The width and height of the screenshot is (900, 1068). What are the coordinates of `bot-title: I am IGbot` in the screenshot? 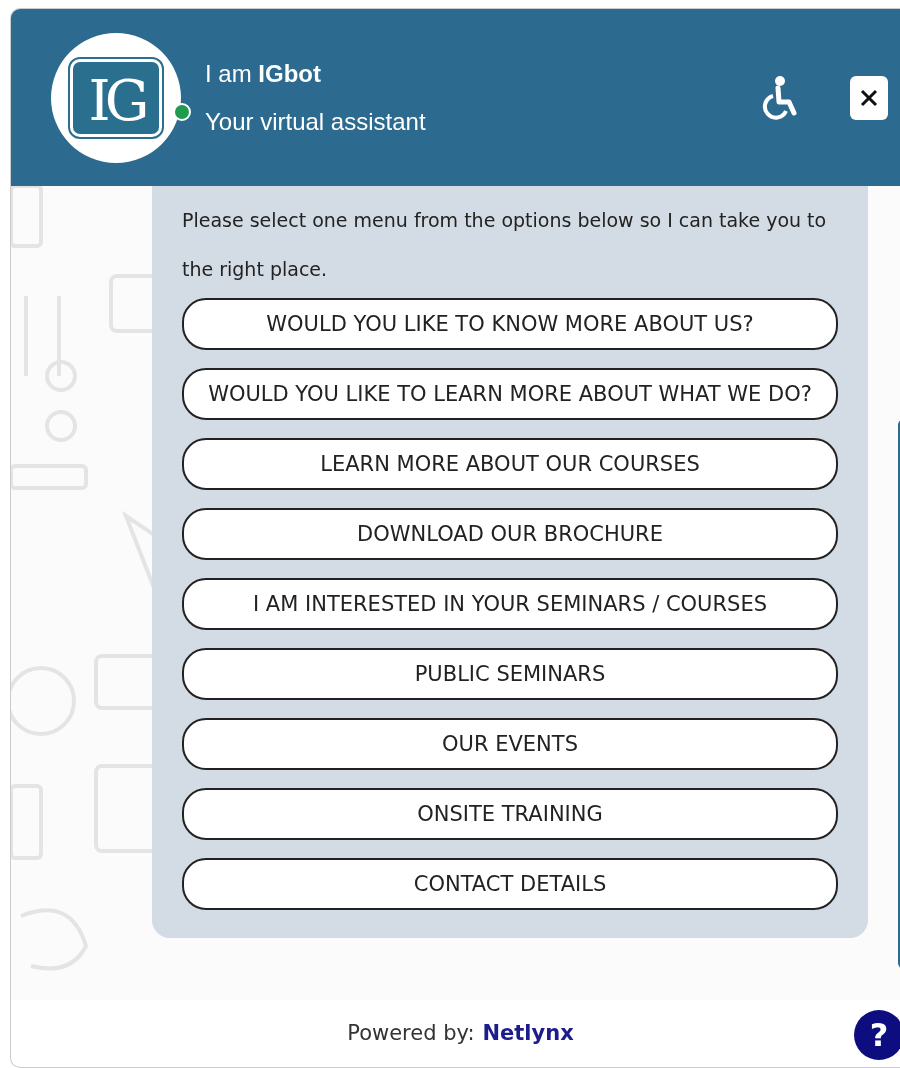 It's located at (263, 73).